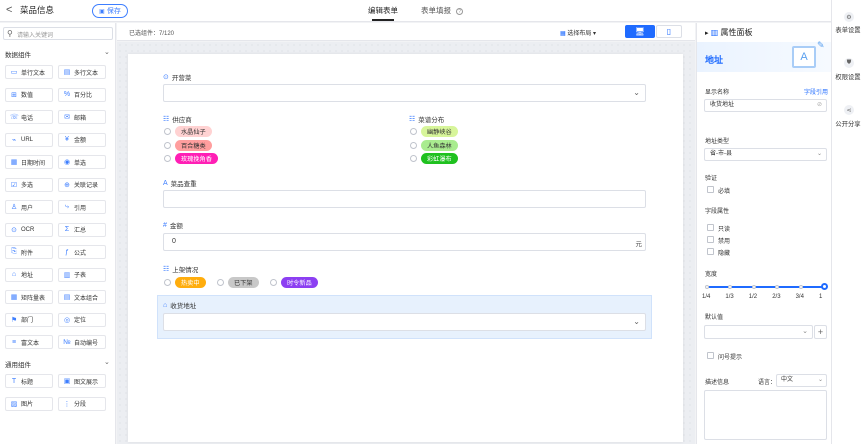 The image size is (865, 444). What do you see at coordinates (14, 140) in the screenshot?
I see `component-icon: ⌁` at bounding box center [14, 140].